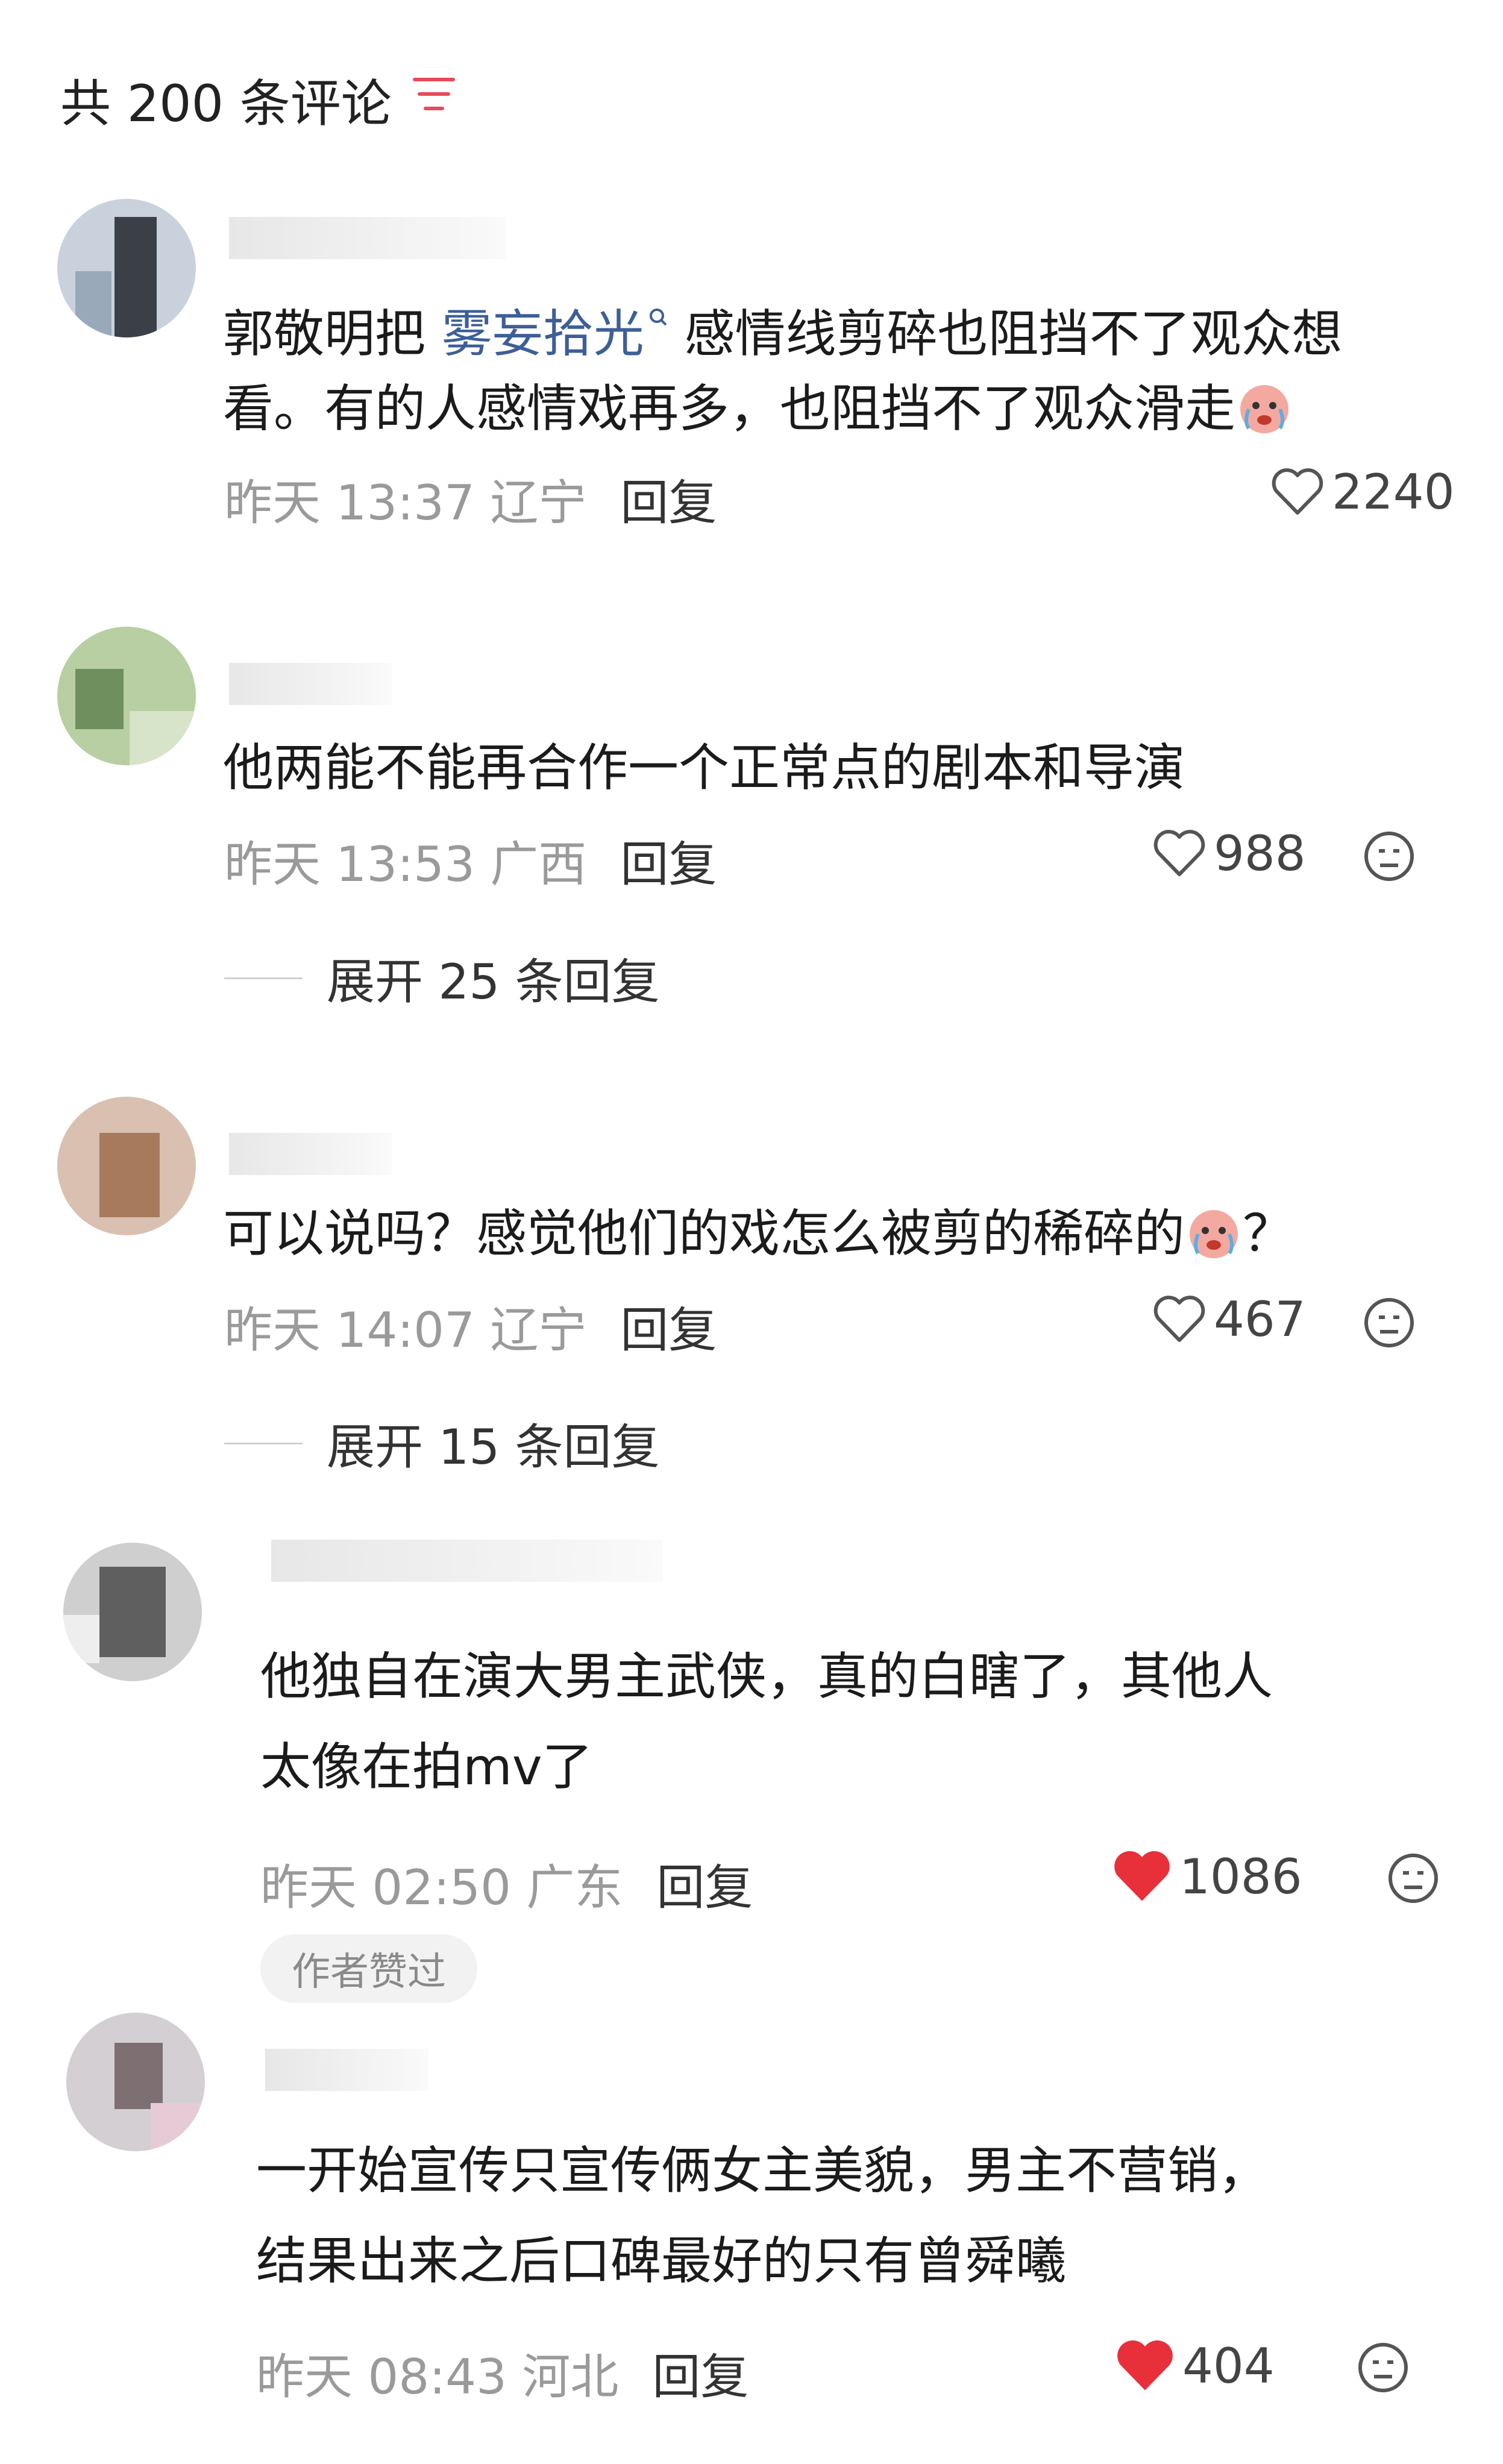  I want to click on comment-text: 看。有的人感情戏再多，也阻挡不了观众滑走, so click(758, 408).